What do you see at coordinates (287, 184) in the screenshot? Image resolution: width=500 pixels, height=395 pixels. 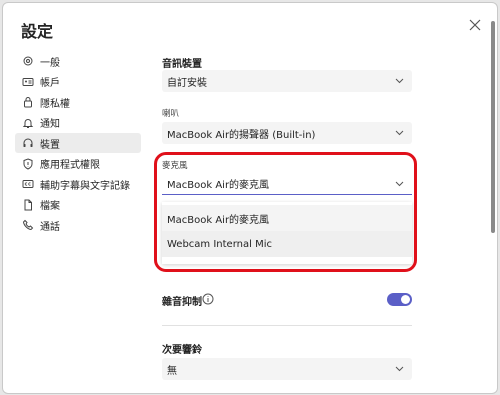 I see `microphone-select: MacBook Air的麥克風` at bounding box center [287, 184].